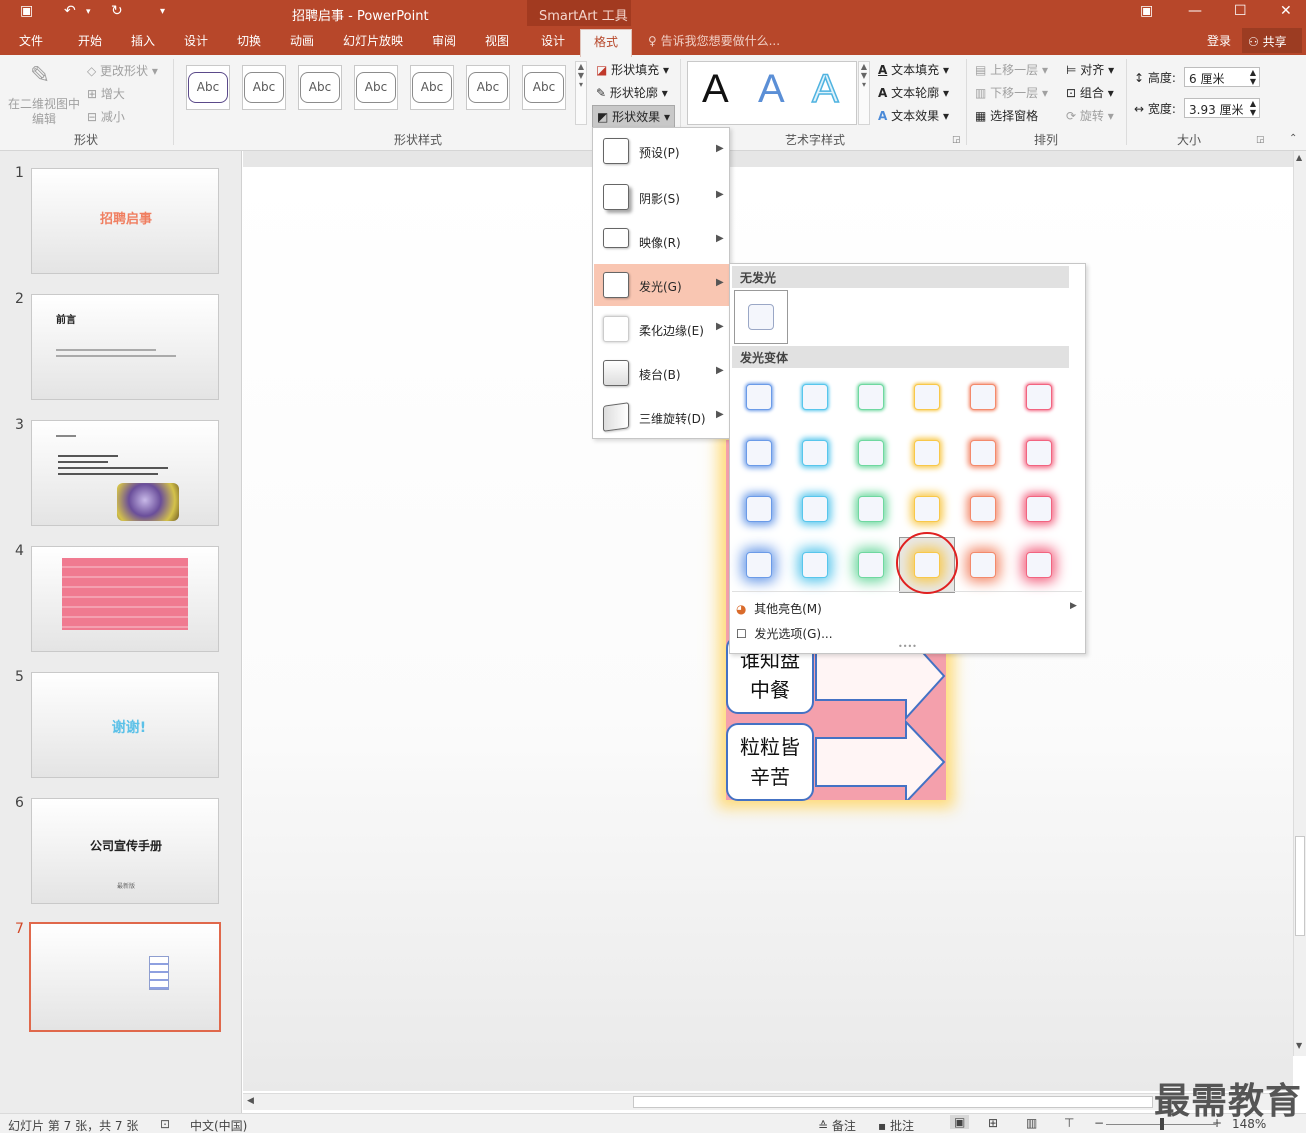  I want to click on tab-home: 开始, so click(90, 40).